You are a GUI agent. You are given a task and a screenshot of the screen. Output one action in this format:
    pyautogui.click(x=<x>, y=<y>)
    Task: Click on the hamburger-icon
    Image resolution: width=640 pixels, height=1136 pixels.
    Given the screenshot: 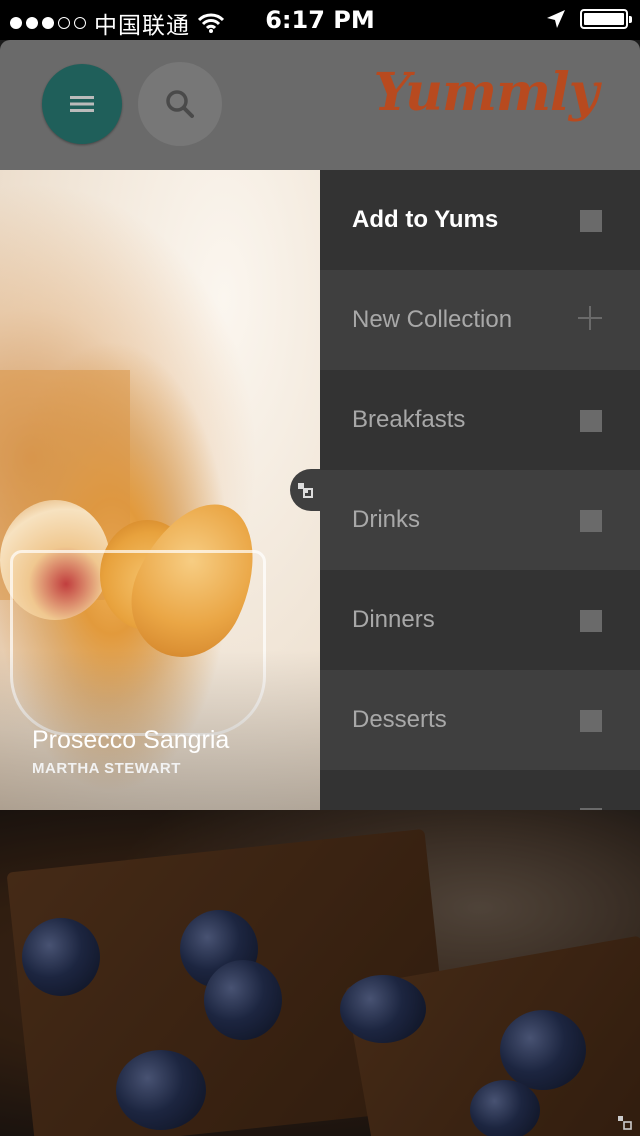 What is the action you would take?
    pyautogui.click(x=82, y=104)
    